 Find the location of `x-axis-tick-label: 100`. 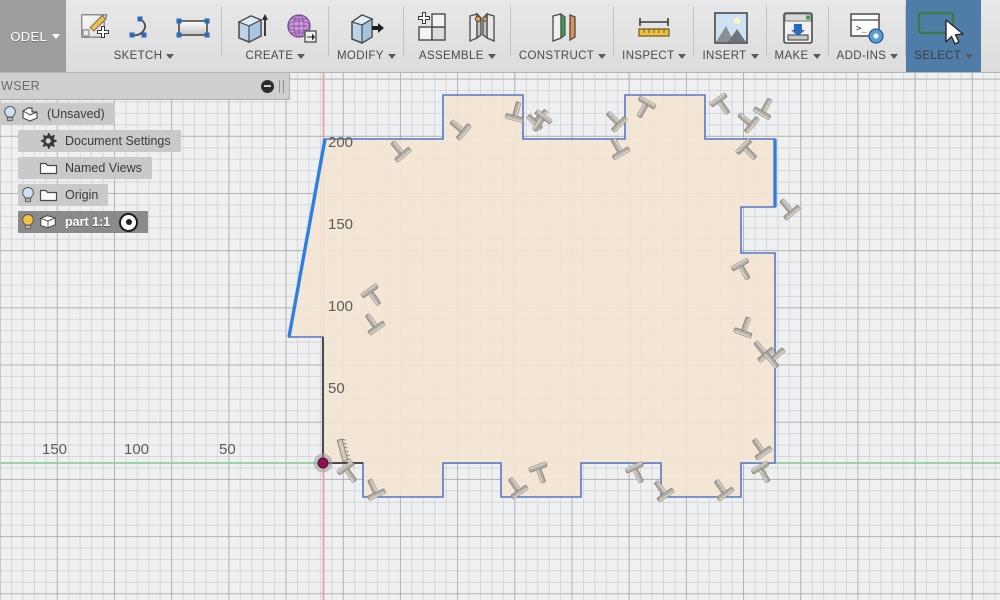

x-axis-tick-label: 100 is located at coordinates (137, 449).